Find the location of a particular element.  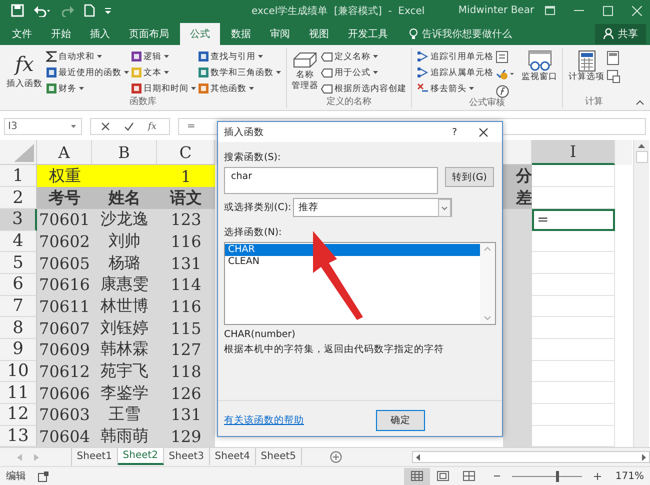

row-header: 1 is located at coordinates (18, 176).